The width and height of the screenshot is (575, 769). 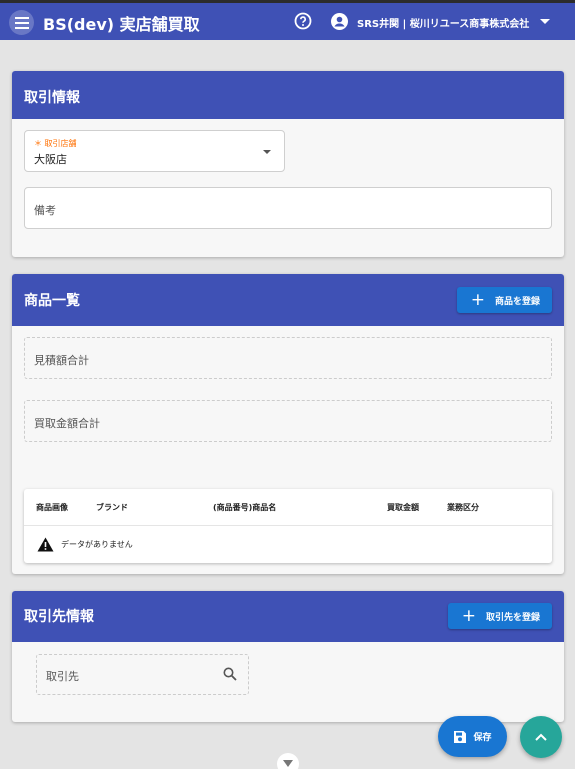 What do you see at coordinates (482, 738) in the screenshot?
I see `save-label: 保存` at bounding box center [482, 738].